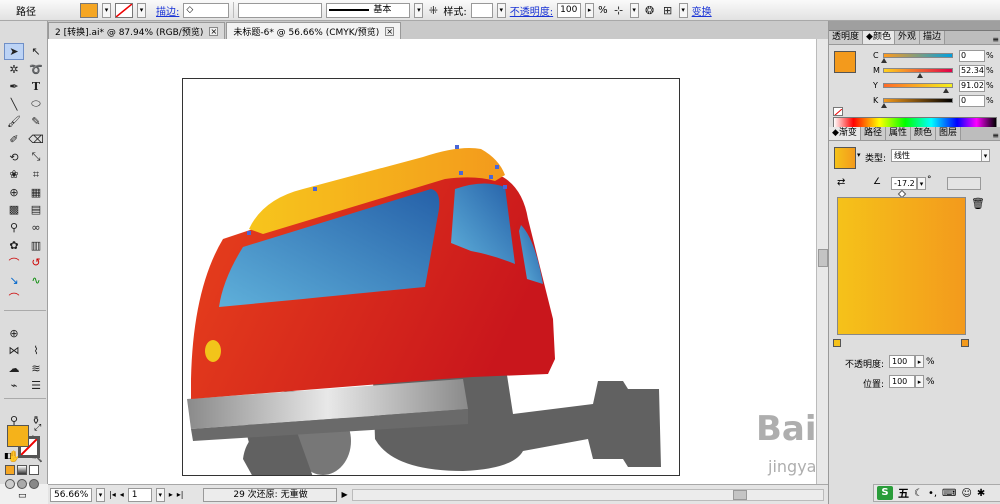 This screenshot has height=504, width=1000. What do you see at coordinates (972, 70) in the screenshot?
I see `channel-value-field: 52.34` at bounding box center [972, 70].